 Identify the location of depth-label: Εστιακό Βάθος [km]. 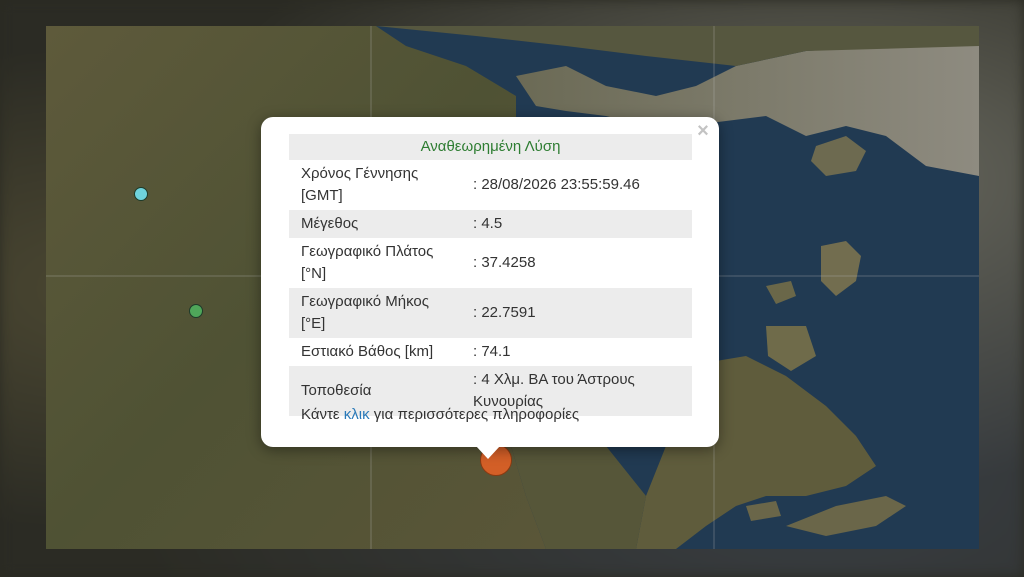
(367, 351).